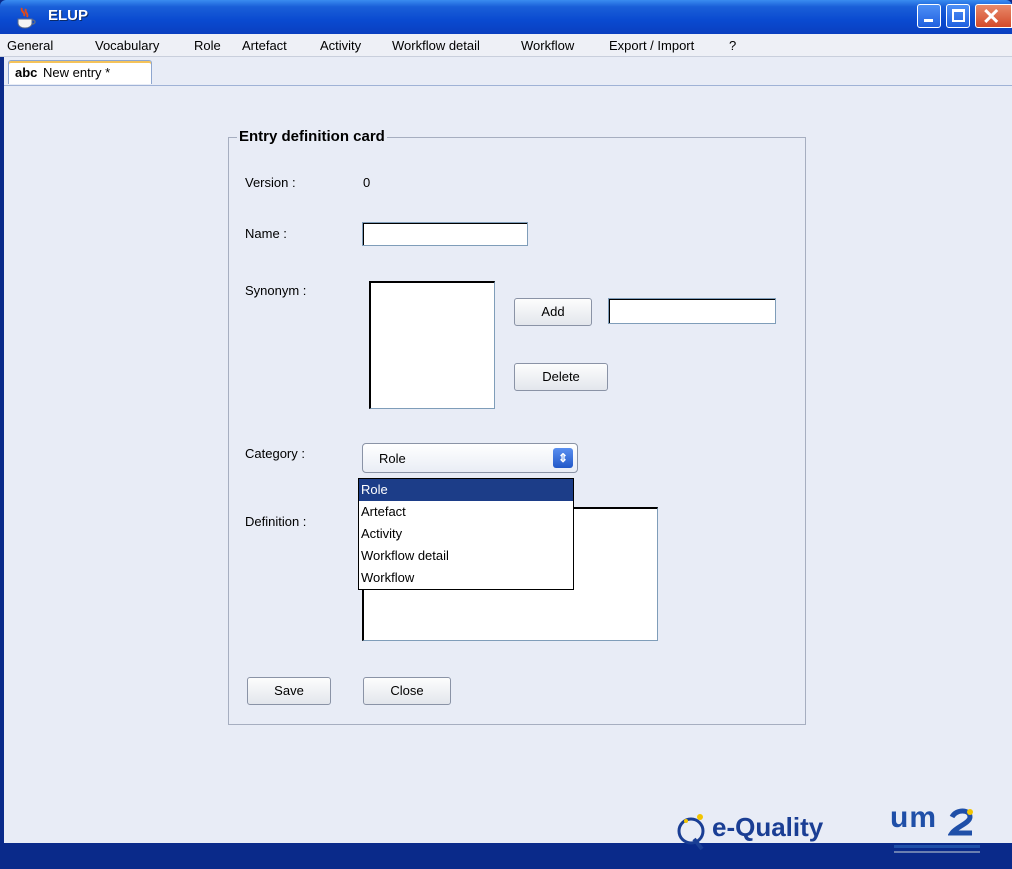  Describe the element at coordinates (26, 72) in the screenshot. I see `tab-prefix: abc` at that location.